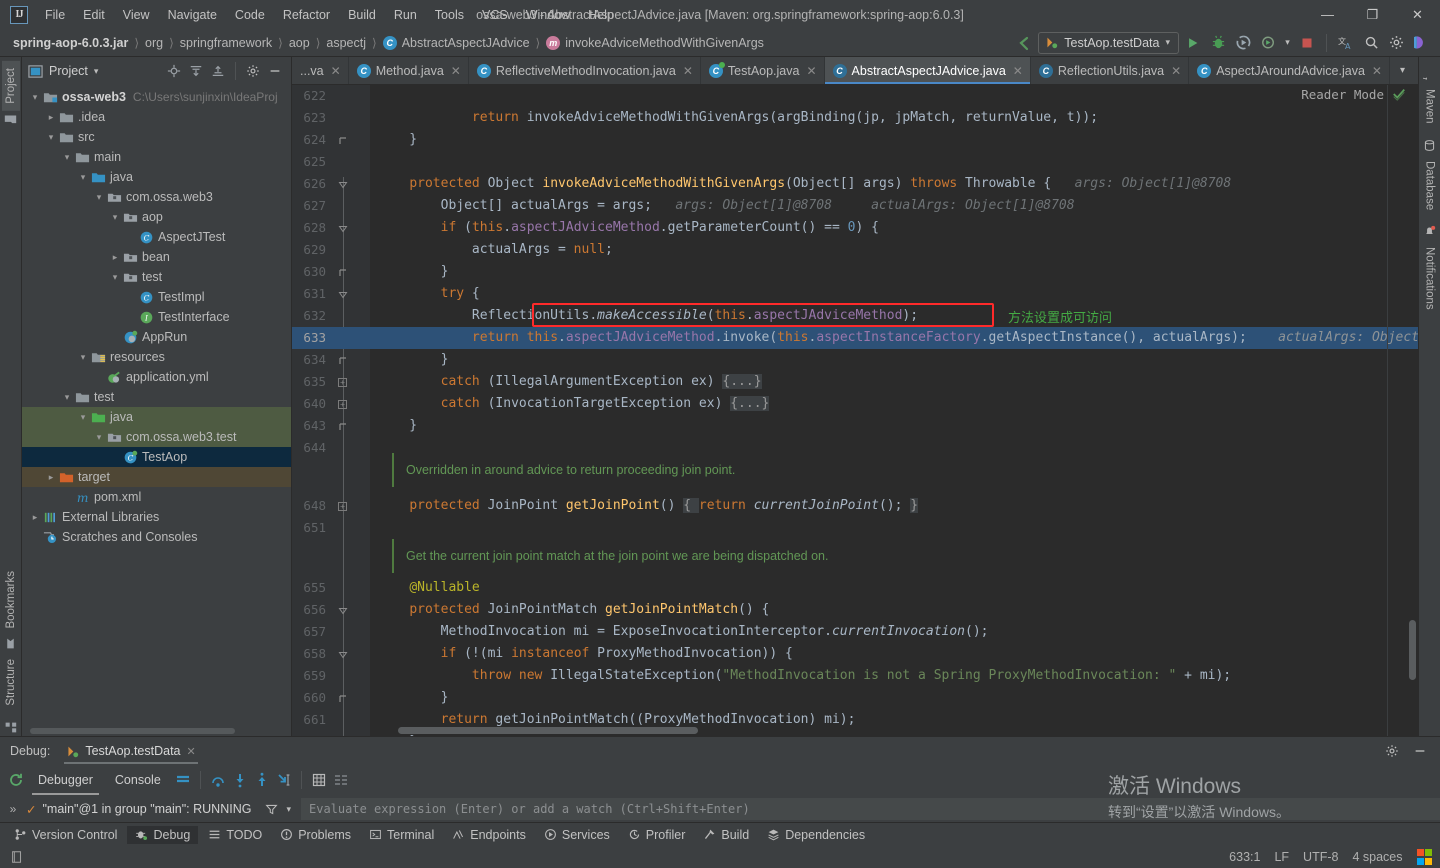  Describe the element at coordinates (763, 70) in the screenshot. I see `editor-tab-testaop-java: C TestAop.java ✕` at that location.